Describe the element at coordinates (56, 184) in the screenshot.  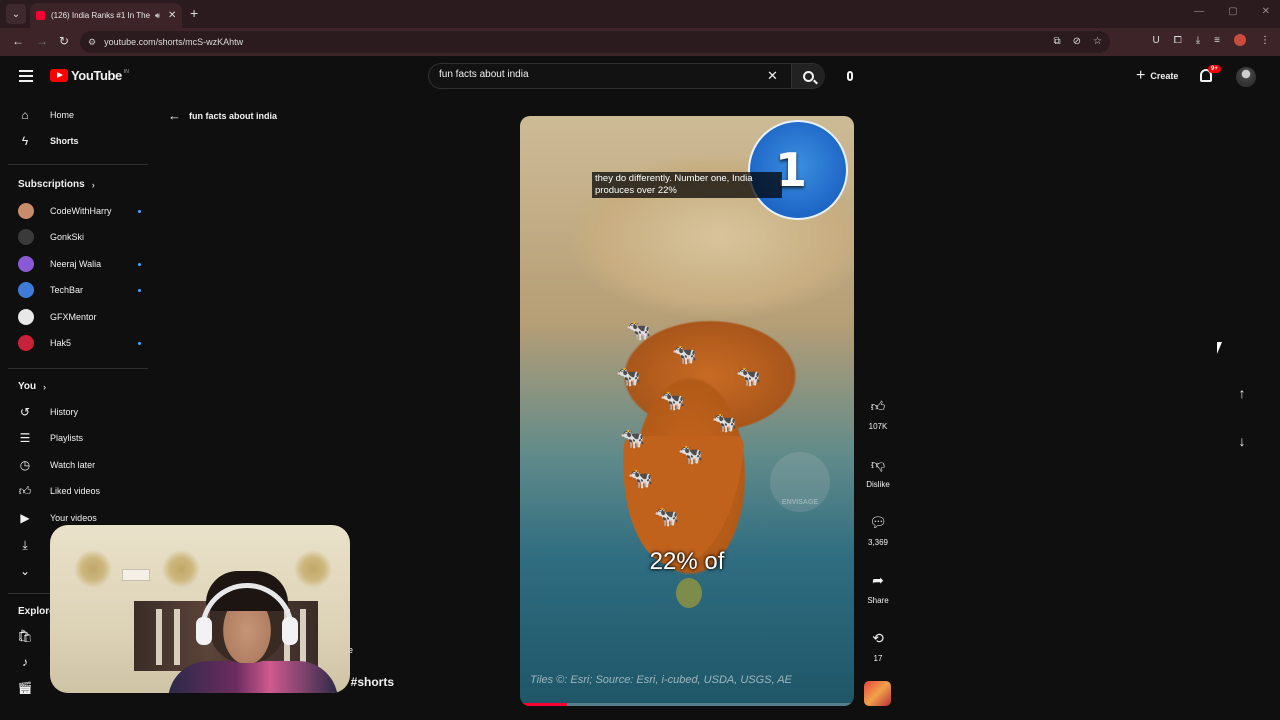
I see `subscriptions-heading: Subscriptions ›` at that location.